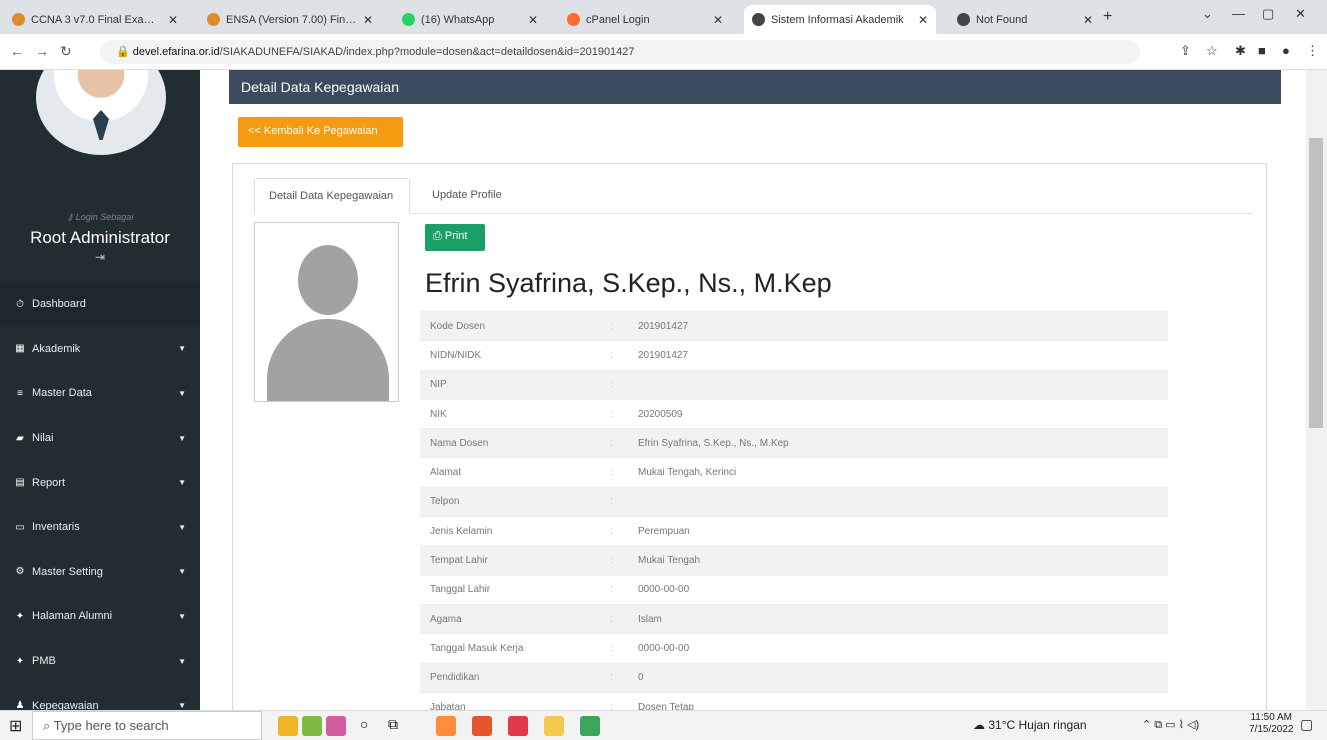 The height and width of the screenshot is (740, 1327). I want to click on tab-title: CCNA 3 v7.0 Final Exam An, so click(96, 19).